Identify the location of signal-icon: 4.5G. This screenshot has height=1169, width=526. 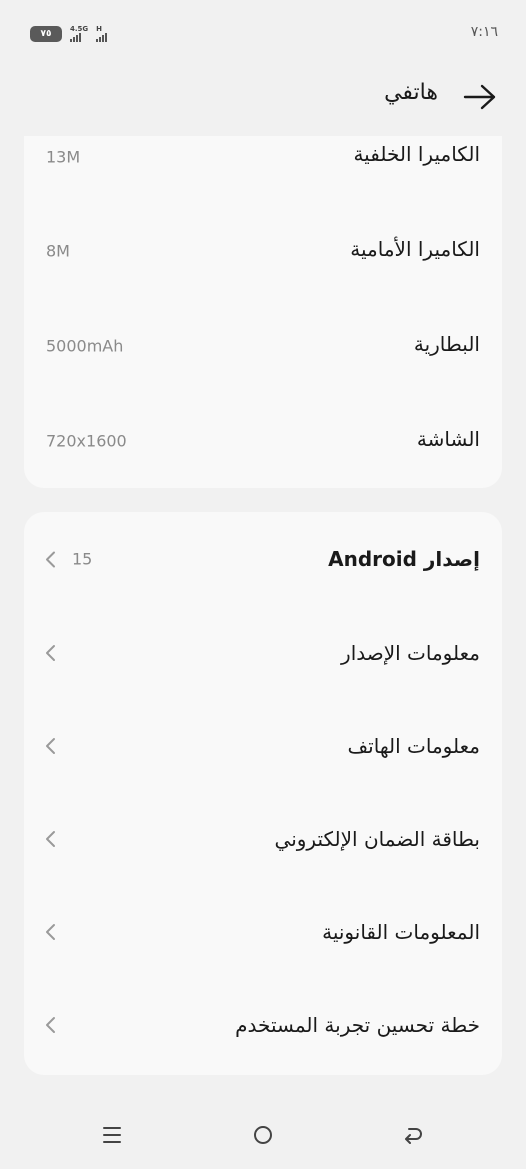
(79, 33).